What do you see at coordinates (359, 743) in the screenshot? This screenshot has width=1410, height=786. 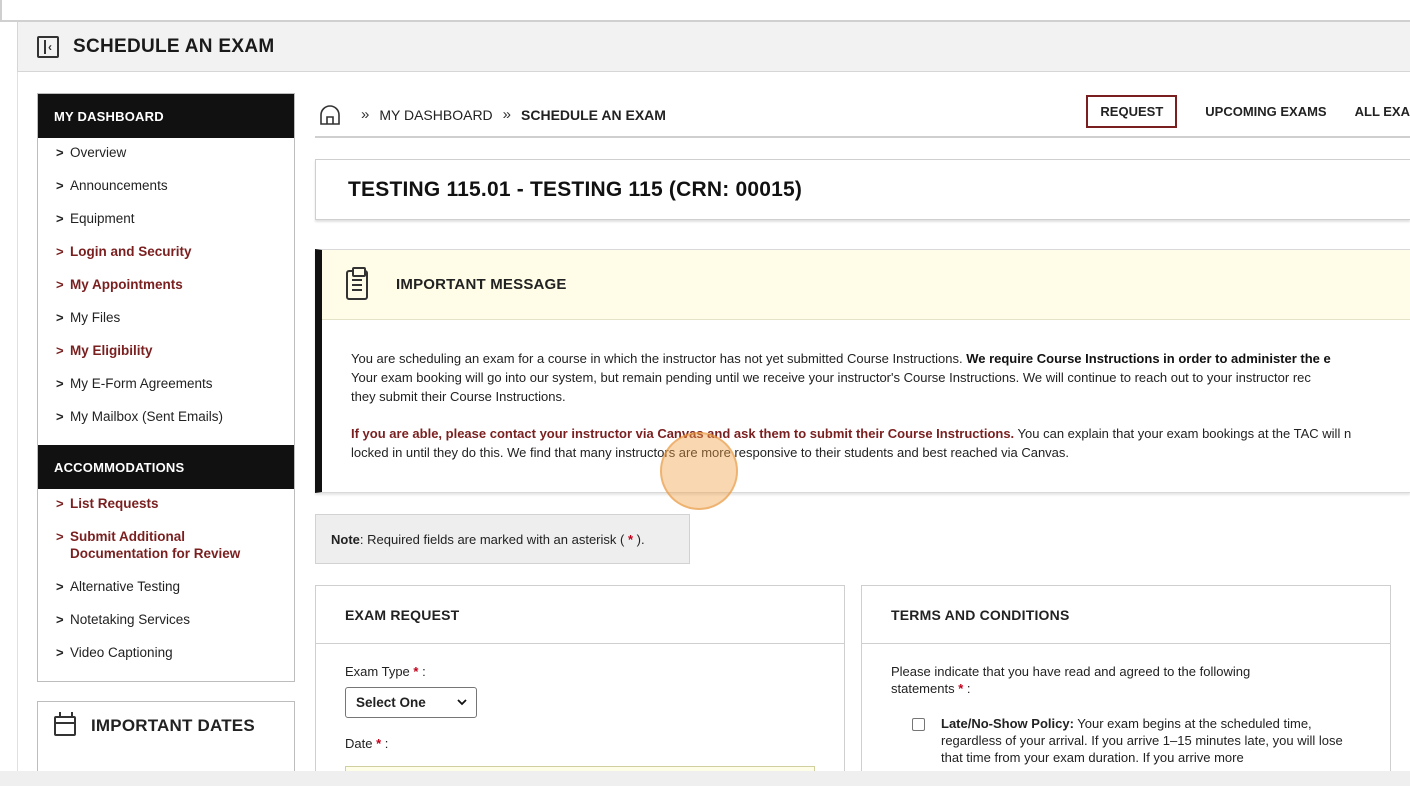 I see `date-label-text: Date` at bounding box center [359, 743].